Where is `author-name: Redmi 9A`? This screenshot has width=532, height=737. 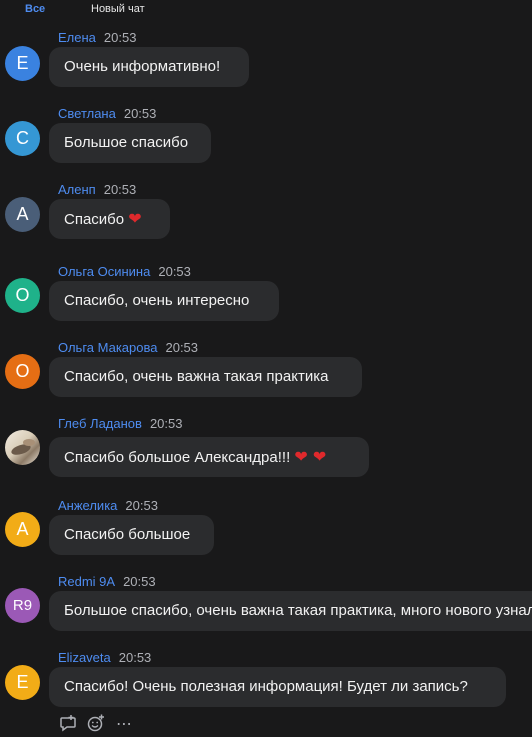 author-name: Redmi 9A is located at coordinates (86, 581).